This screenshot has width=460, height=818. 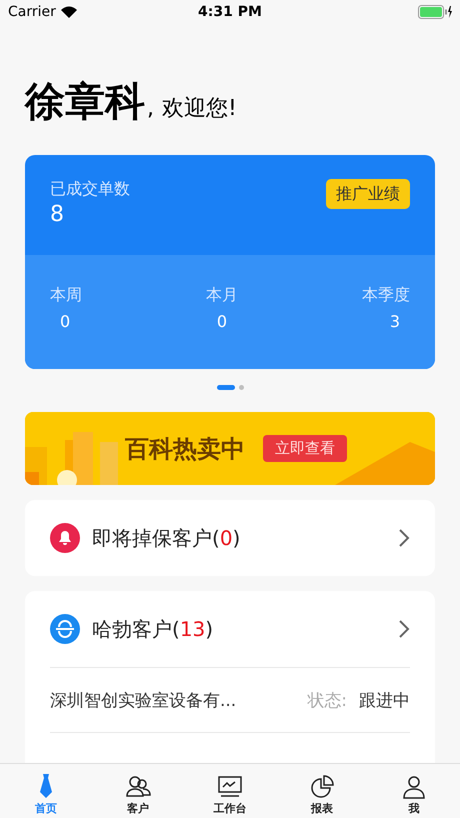 I want to click on status-value: 跟进中, so click(x=384, y=701).